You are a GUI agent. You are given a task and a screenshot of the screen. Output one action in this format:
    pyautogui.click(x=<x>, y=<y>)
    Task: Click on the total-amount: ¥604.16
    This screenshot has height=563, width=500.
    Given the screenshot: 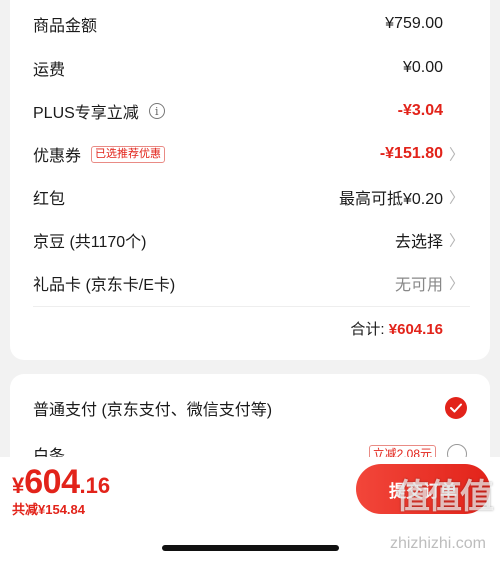 What is the action you would take?
    pyautogui.click(x=415, y=329)
    